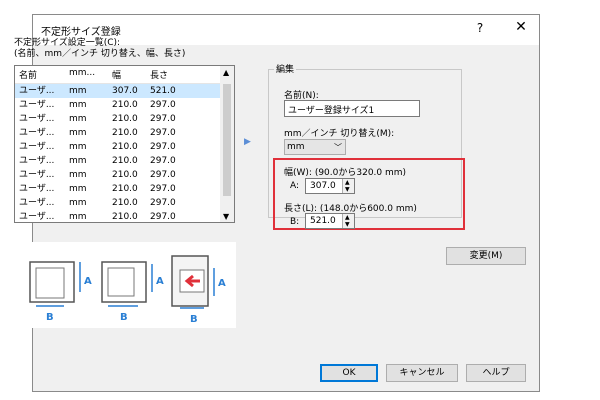  What do you see at coordinates (28, 74) in the screenshot?
I see `column-header-name: 名前` at bounding box center [28, 74].